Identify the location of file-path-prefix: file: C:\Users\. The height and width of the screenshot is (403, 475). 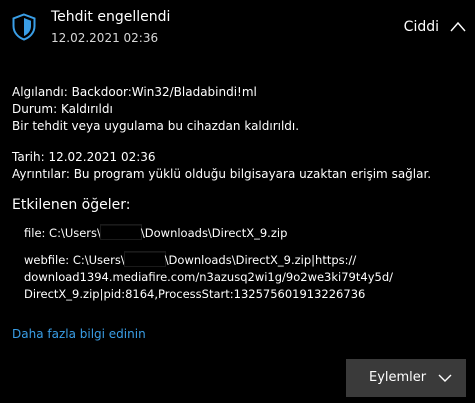
(62, 233).